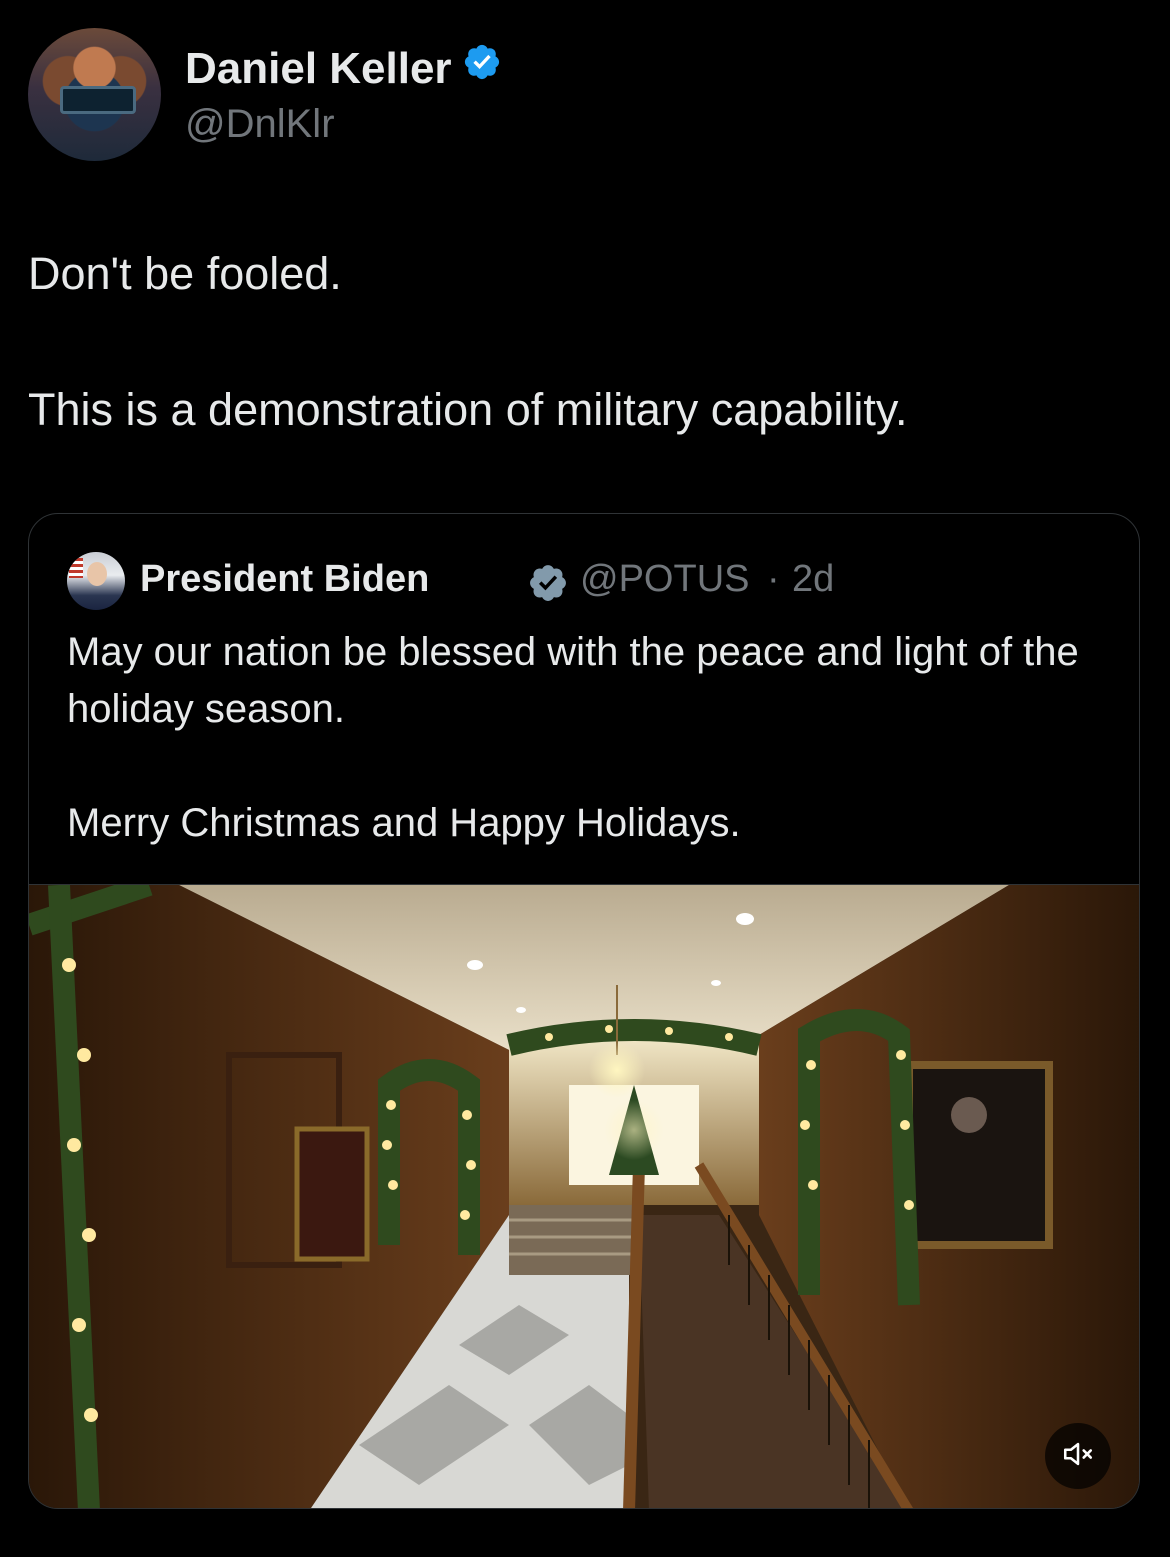 The height and width of the screenshot is (1557, 1170). I want to click on quoted-author-avatar, so click(96, 581).